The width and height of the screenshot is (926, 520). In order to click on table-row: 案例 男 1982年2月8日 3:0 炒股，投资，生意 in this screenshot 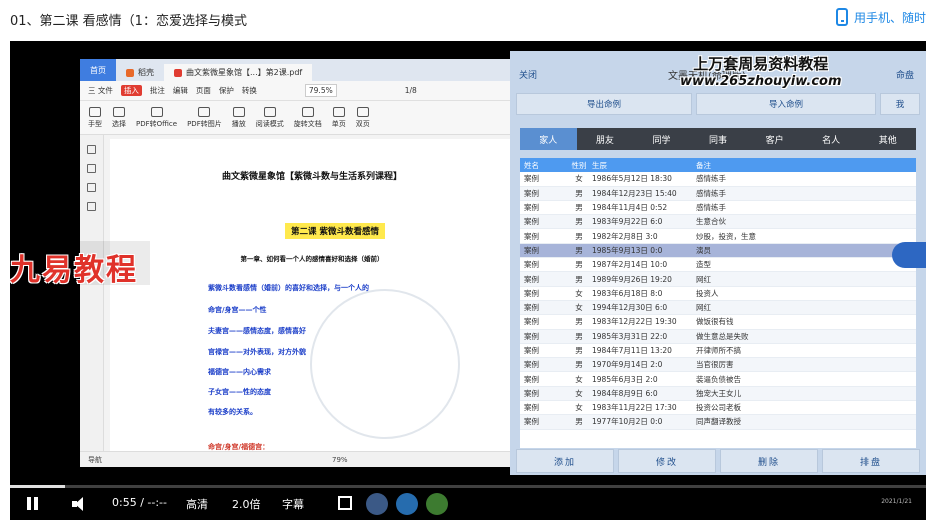, I will do `click(718, 236)`.